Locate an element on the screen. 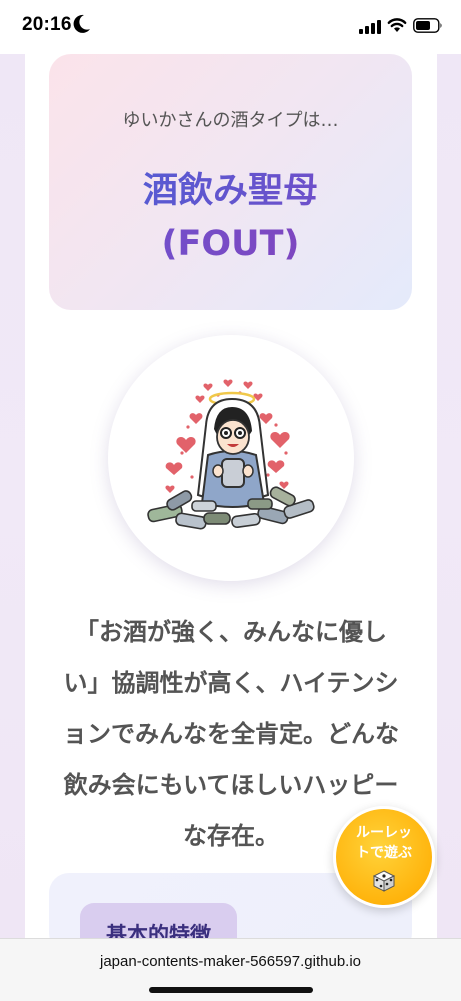 The height and width of the screenshot is (1001, 461). browser-url-bar: japan-contents-maker-566597.github.io is located at coordinates (230, 969).